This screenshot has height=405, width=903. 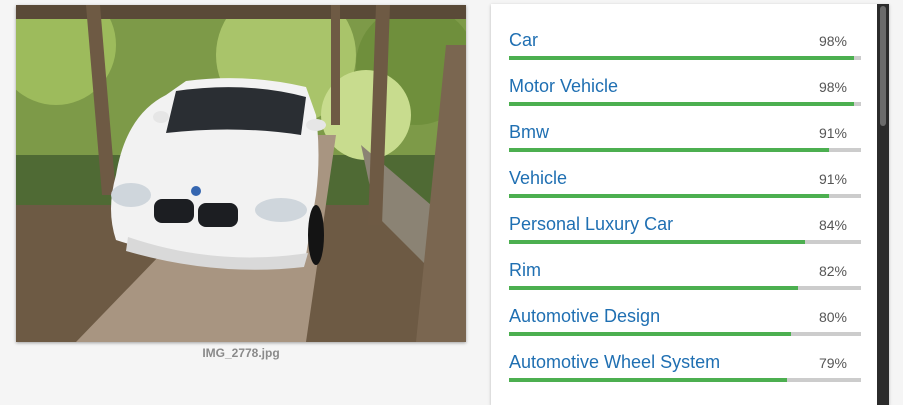 What do you see at coordinates (685, 95) in the screenshot?
I see `label-row: Motor Vehicle 98%` at bounding box center [685, 95].